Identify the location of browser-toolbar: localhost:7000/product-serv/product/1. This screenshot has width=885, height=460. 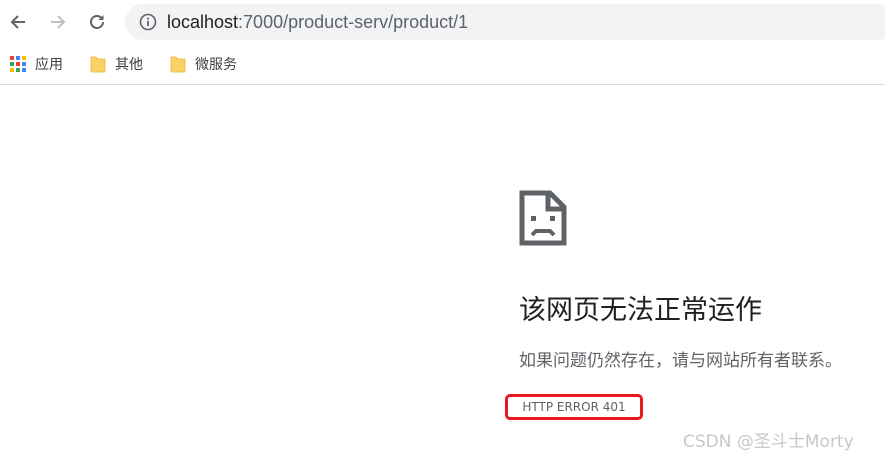
(442, 22).